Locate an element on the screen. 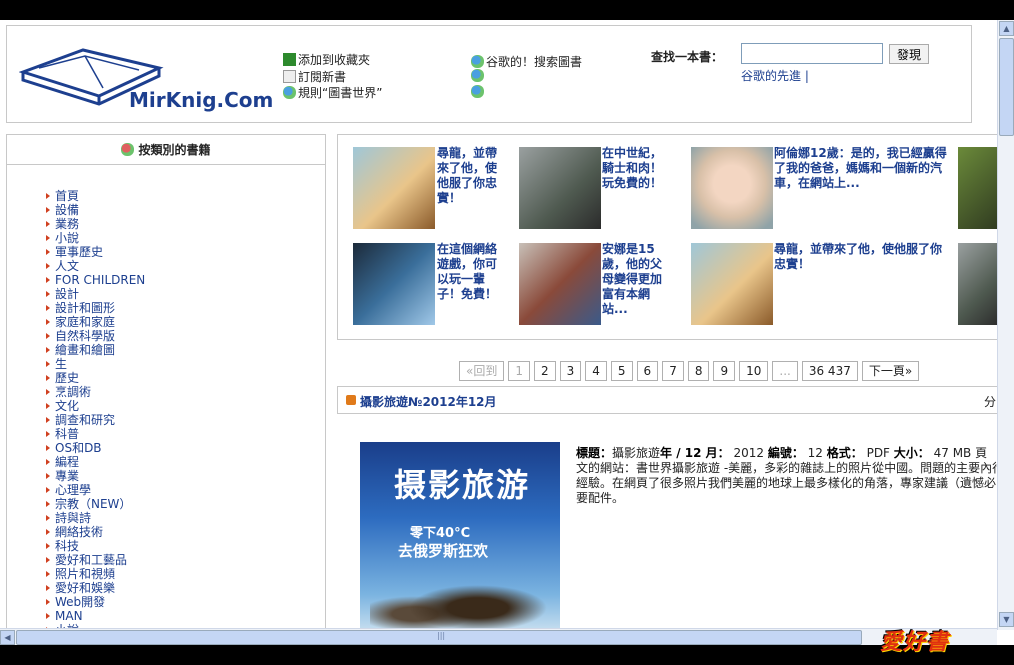 The width and height of the screenshot is (1014, 665). cover-subtitle: 零下40°C is located at coordinates (440, 533).